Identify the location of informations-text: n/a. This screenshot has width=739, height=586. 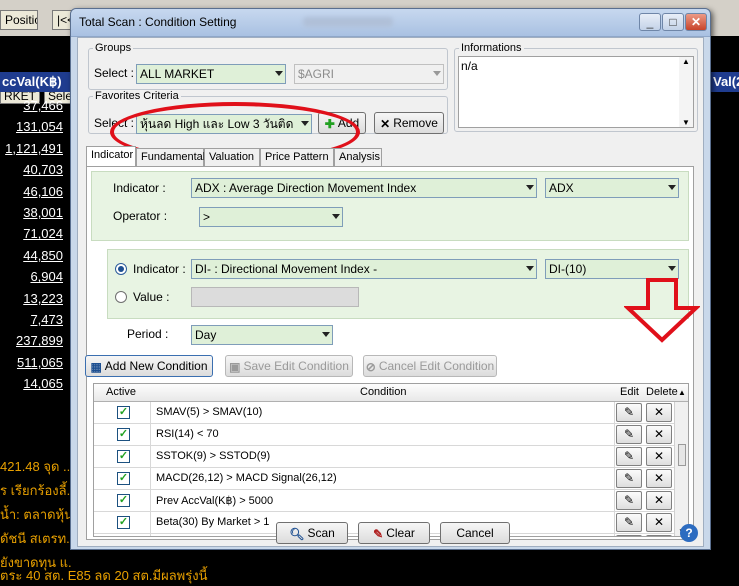
(469, 66).